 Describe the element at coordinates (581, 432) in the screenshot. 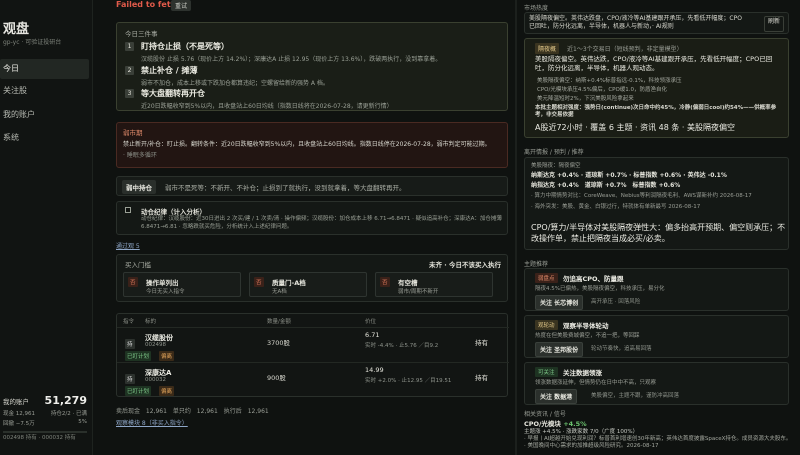

I see `news-sub: 主题涨 +4.5% · 涨跌家数 7/0（广度 100%）` at that location.